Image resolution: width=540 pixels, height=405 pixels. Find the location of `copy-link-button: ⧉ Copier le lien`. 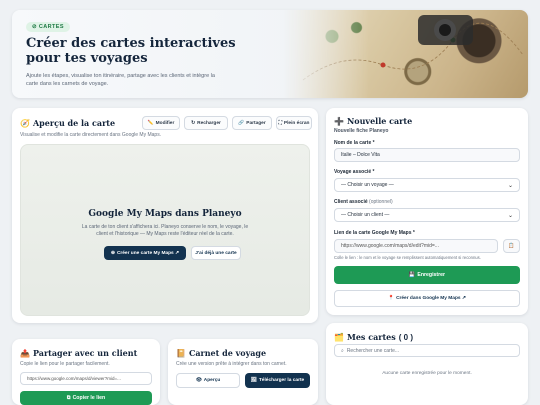

copy-link-button: ⧉ Copier le lien is located at coordinates (86, 398).